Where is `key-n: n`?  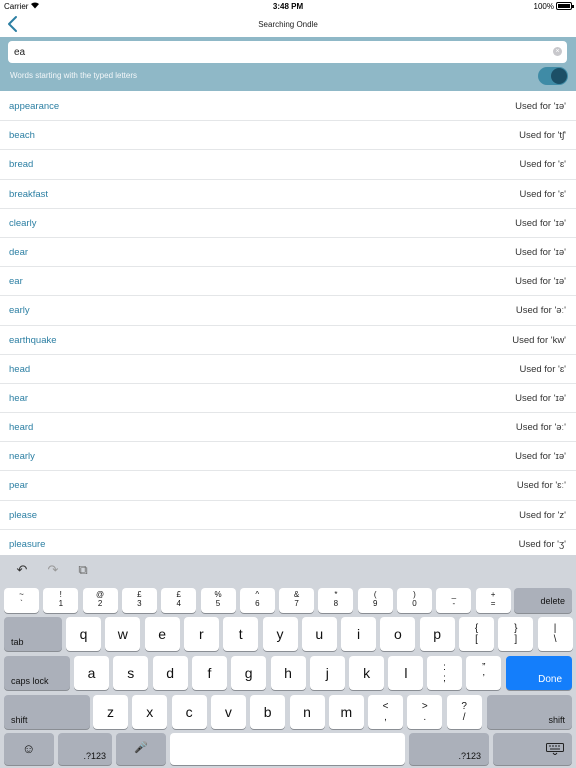
key-n: n is located at coordinates (307, 712).